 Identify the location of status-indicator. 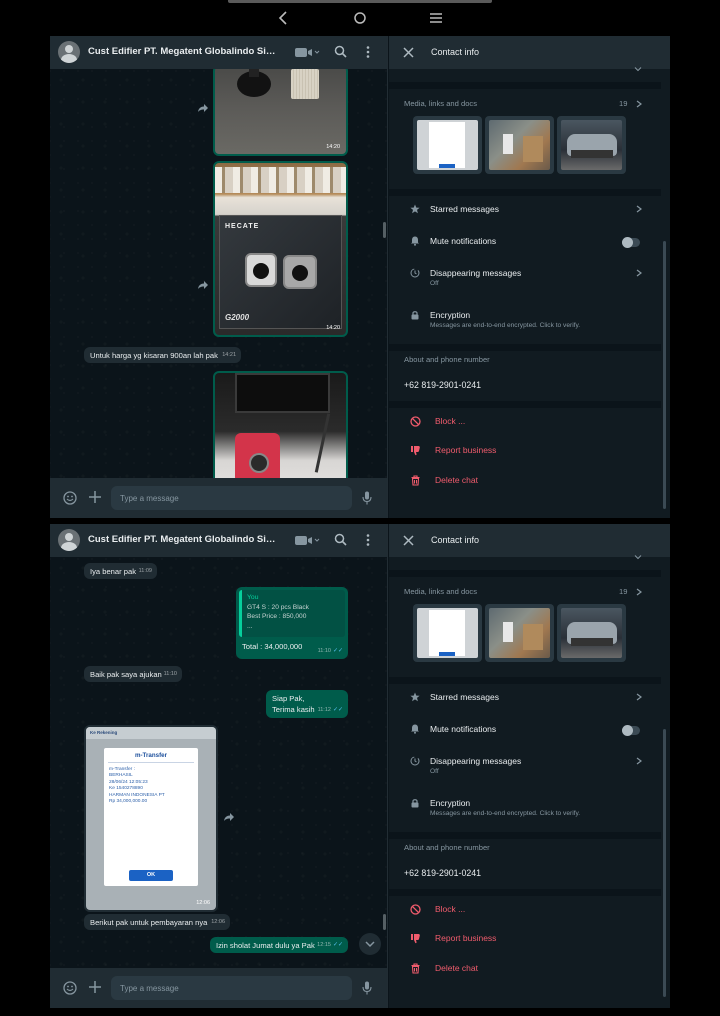
(360, 1).